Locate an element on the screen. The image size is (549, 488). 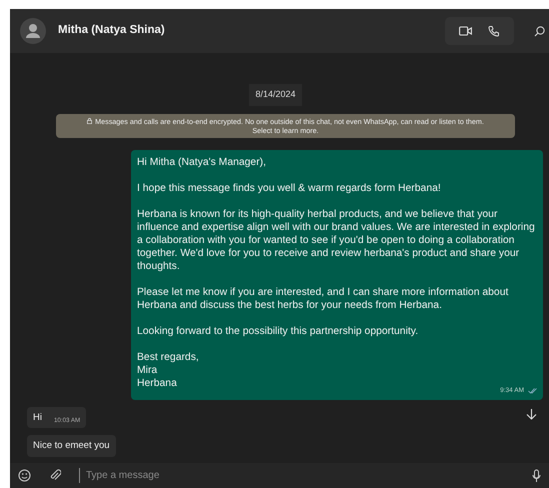
attach-button is located at coordinates (55, 475).